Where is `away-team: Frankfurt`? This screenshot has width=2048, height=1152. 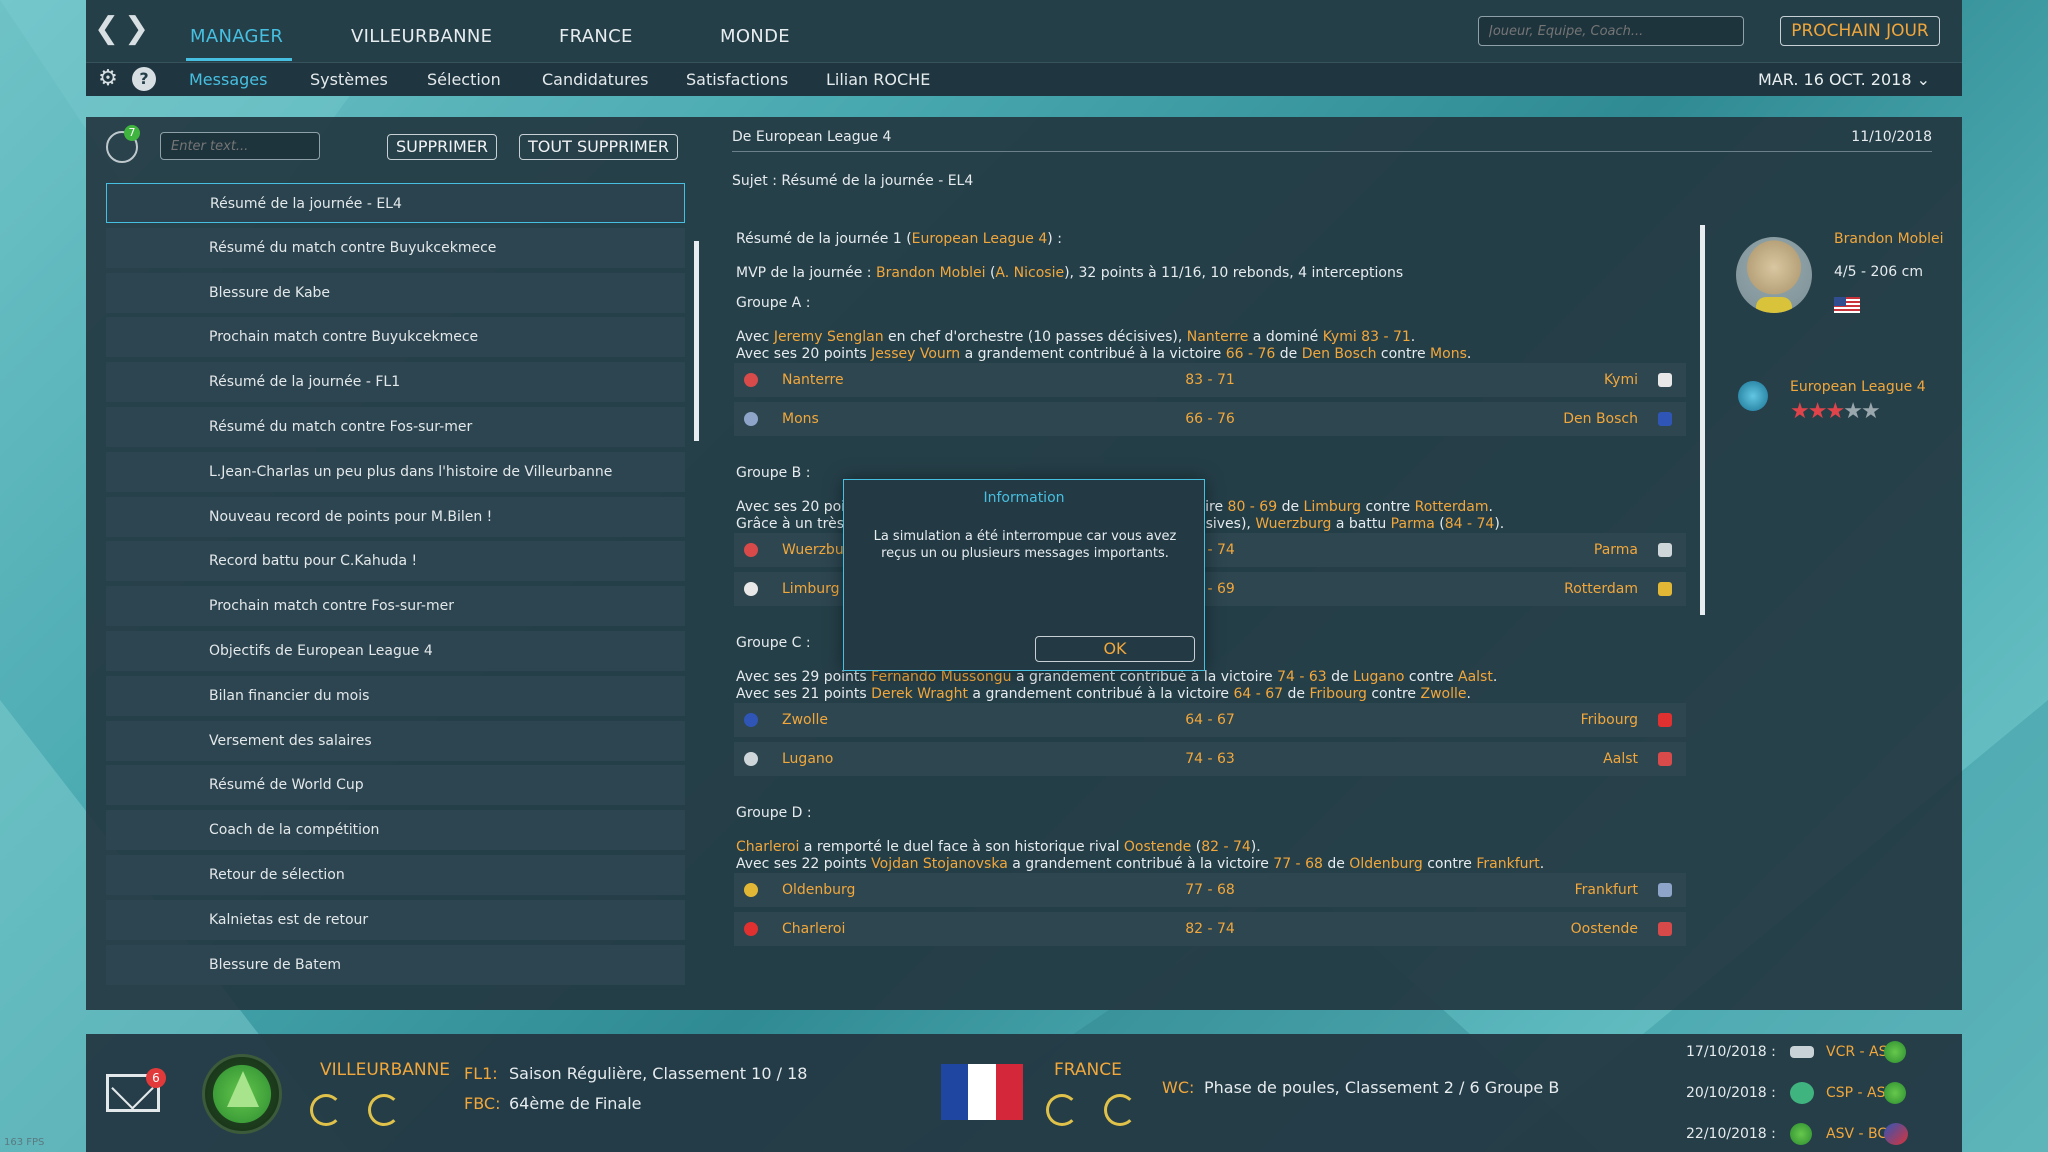
away-team: Frankfurt is located at coordinates (1606, 890).